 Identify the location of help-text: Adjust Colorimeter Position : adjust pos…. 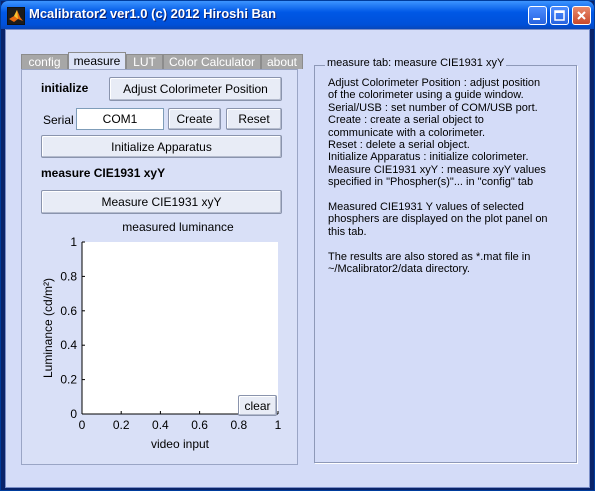
(438, 176).